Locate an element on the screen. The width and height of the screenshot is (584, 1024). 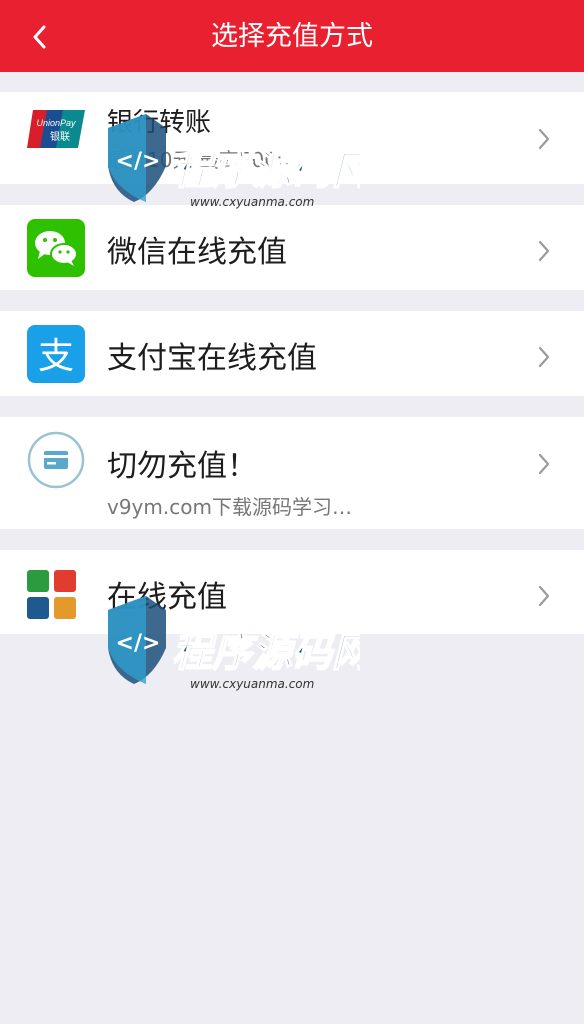
unionpay-logo-text: UnionPay is located at coordinates (56, 123).